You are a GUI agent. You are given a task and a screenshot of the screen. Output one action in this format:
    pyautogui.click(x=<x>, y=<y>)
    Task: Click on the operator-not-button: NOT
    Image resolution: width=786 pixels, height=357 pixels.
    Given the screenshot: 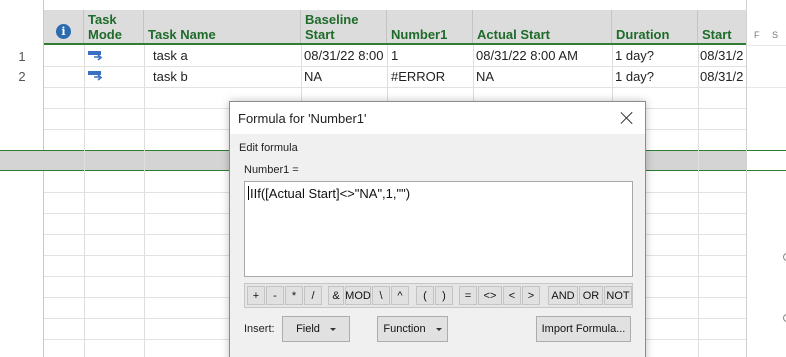 What is the action you would take?
    pyautogui.click(x=618, y=295)
    